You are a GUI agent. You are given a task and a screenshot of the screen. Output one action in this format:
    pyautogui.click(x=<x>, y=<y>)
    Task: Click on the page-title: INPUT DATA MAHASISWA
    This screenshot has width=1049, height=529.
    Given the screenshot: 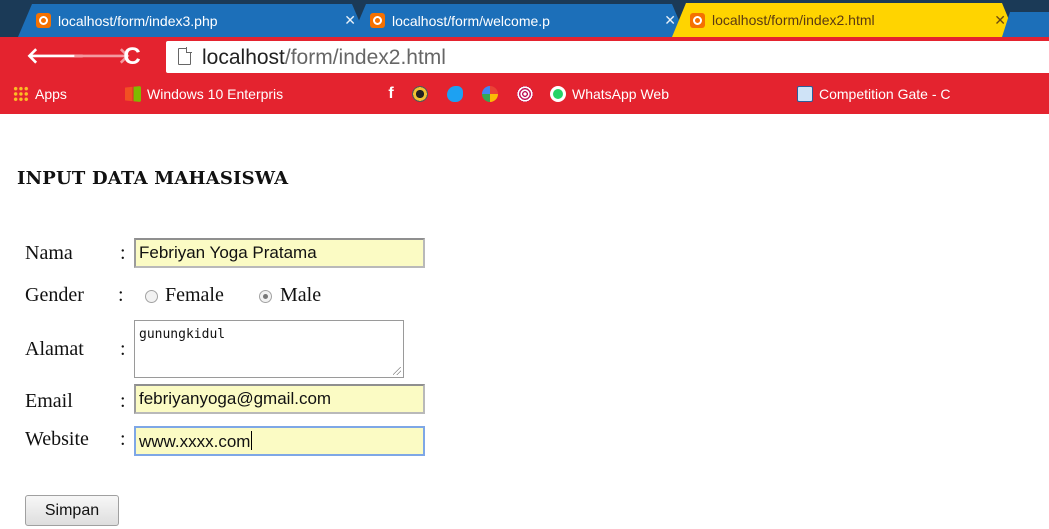 What is the action you would take?
    pyautogui.click(x=153, y=178)
    